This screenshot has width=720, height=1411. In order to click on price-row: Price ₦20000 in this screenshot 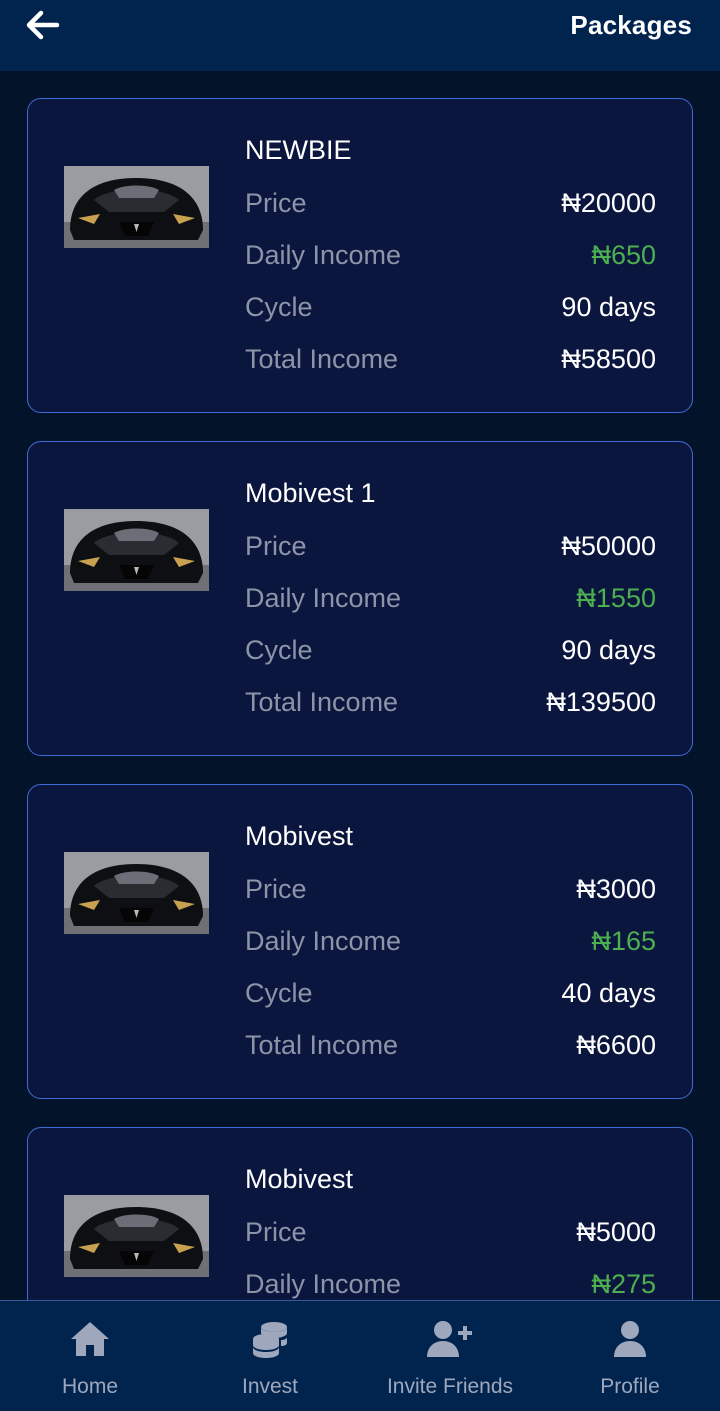, I will do `click(450, 203)`.